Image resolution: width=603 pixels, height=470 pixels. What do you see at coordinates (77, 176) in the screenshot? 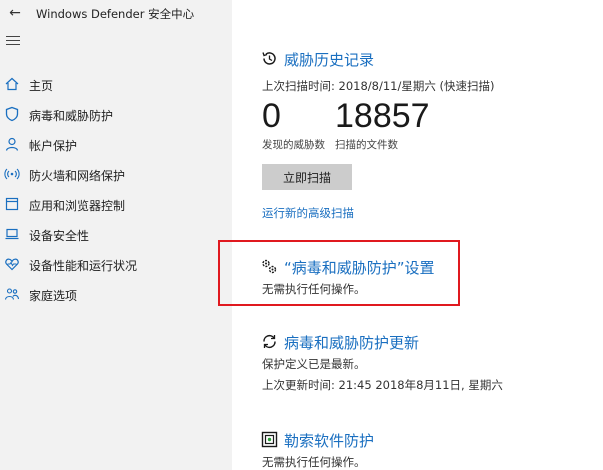
I see `sidebar-item-label: 防火墙和网络保护` at bounding box center [77, 176].